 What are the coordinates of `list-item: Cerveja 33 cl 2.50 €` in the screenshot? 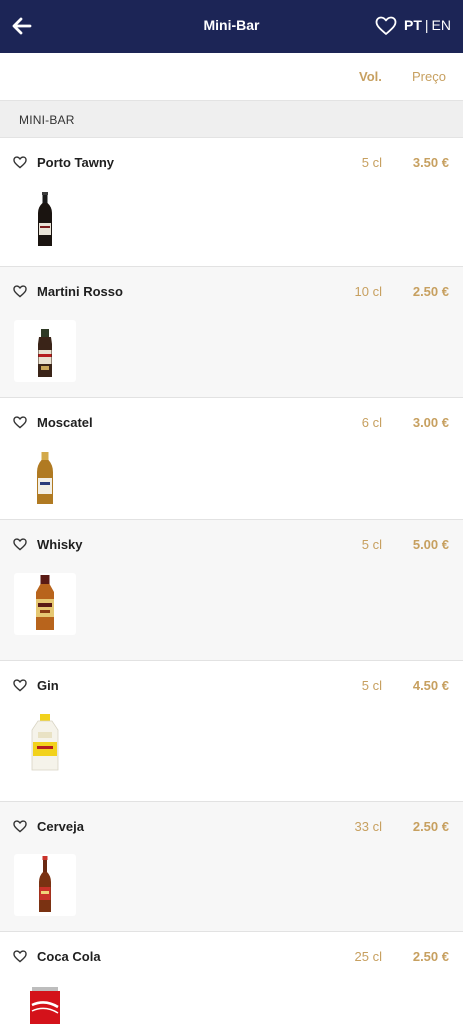 It's located at (231, 867).